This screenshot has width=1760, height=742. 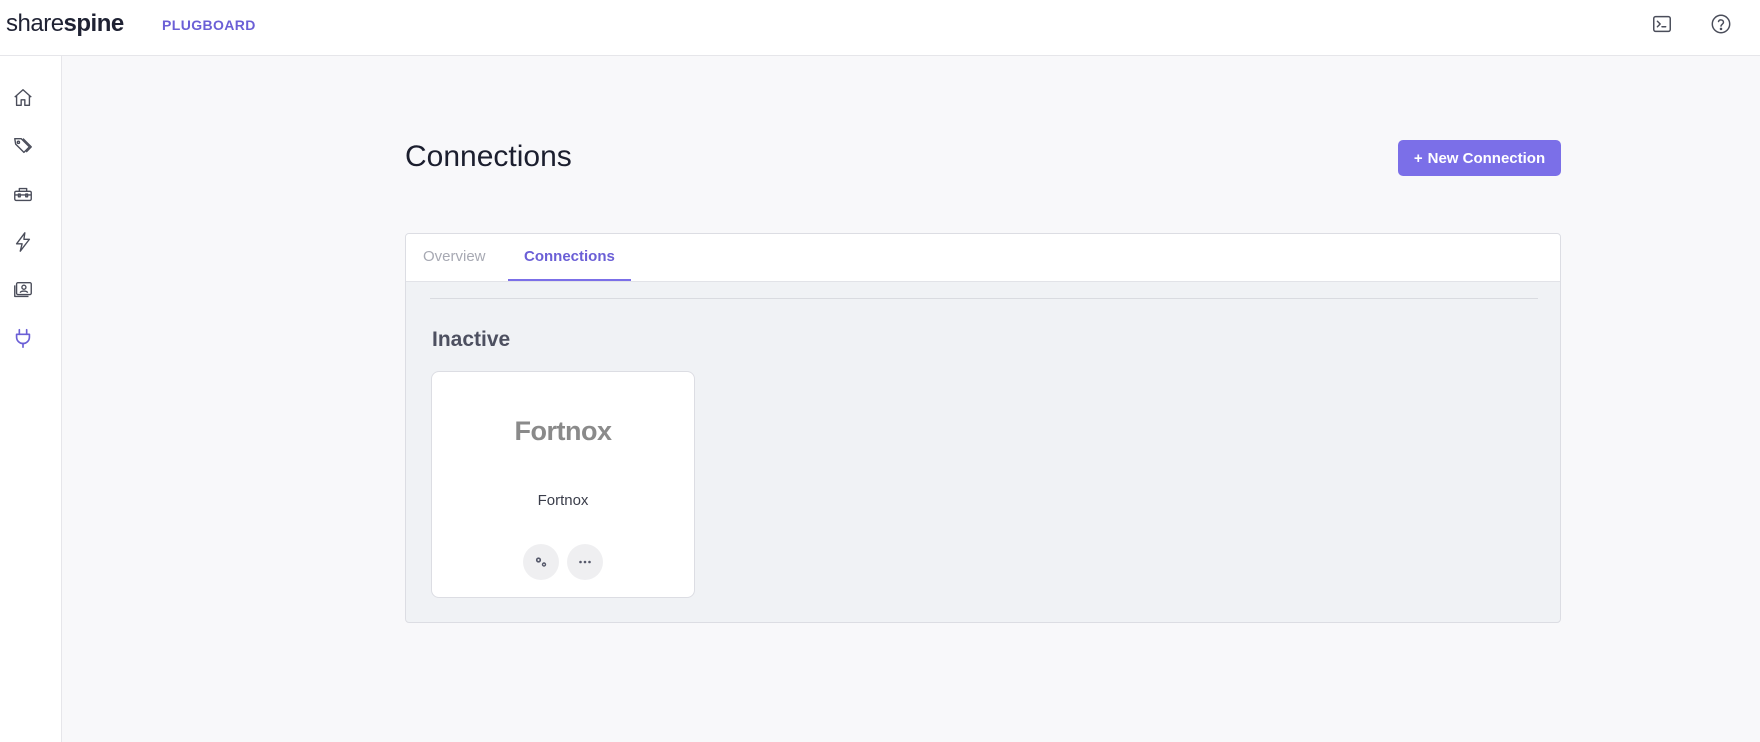 I want to click on section-title-inactive: Inactive, so click(x=471, y=339).